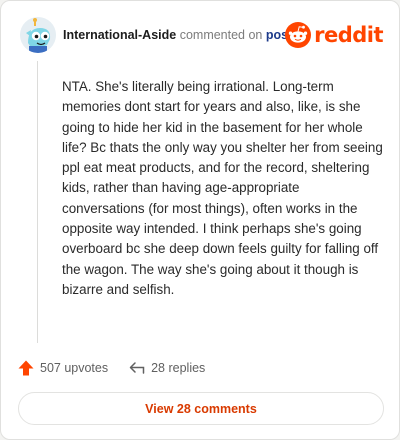 This screenshot has width=400, height=440. Describe the element at coordinates (178, 368) in the screenshot. I see `reply-count: 28 replies` at that location.